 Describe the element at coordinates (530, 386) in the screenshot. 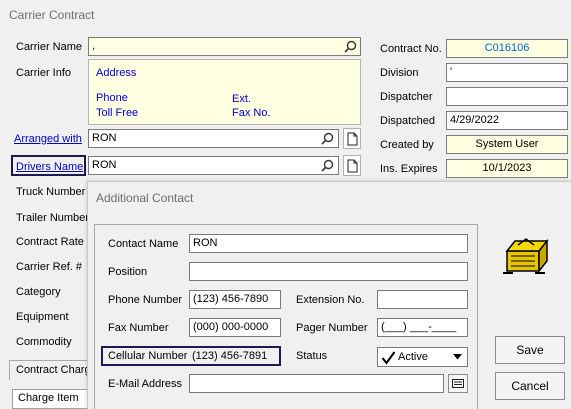

I see `cancel-button: Cancel` at that location.